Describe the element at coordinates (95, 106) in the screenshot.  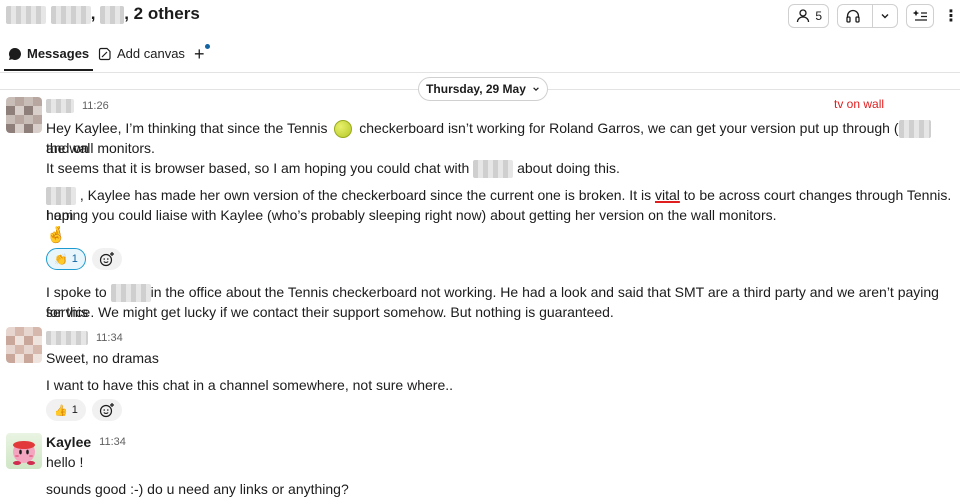
I see `message-timestamp: 11:26` at that location.